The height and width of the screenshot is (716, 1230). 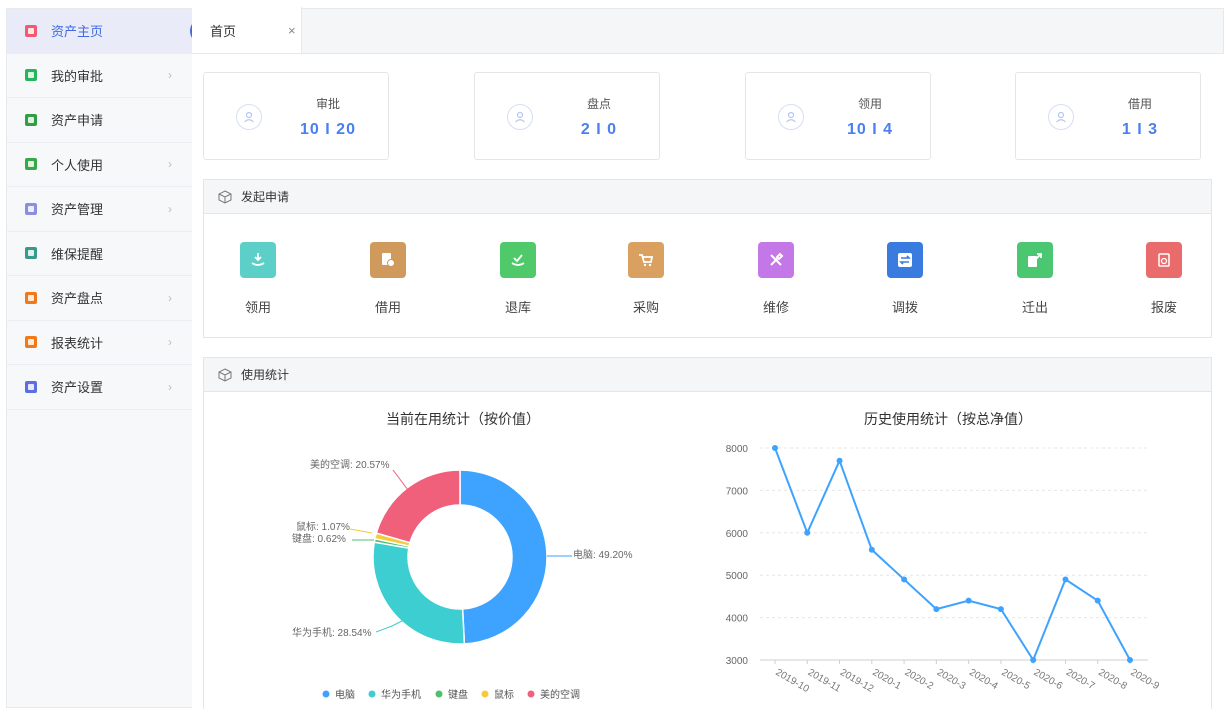 I want to click on apply-action-button: 领用, so click(x=258, y=279).